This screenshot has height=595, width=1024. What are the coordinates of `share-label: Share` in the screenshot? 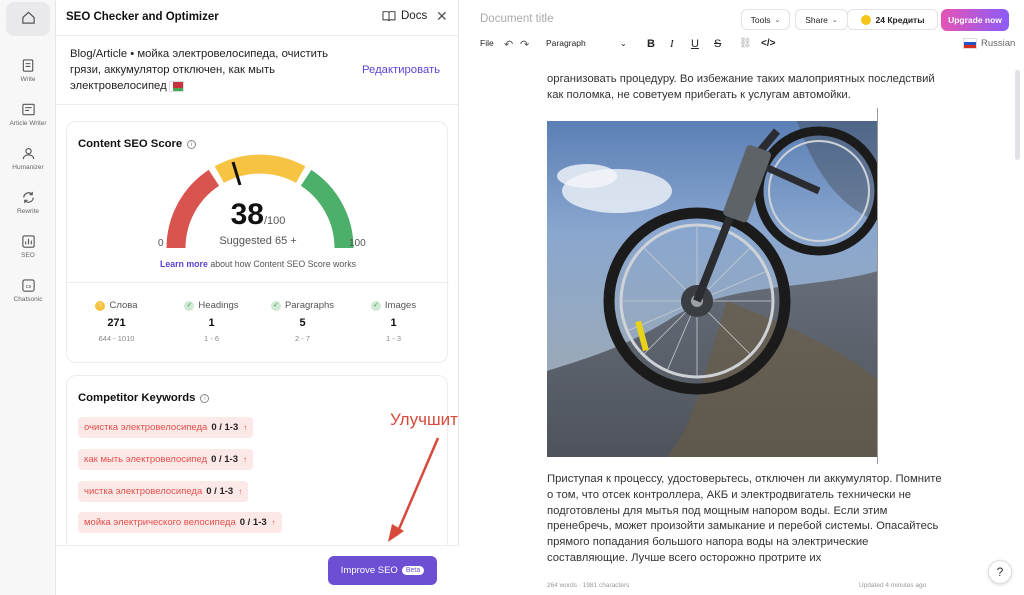 It's located at (816, 19).